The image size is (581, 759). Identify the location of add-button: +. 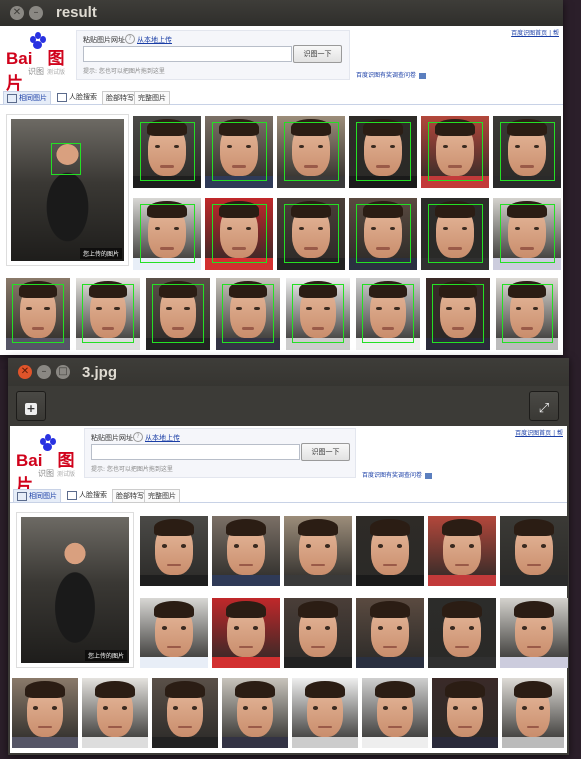
(31, 406).